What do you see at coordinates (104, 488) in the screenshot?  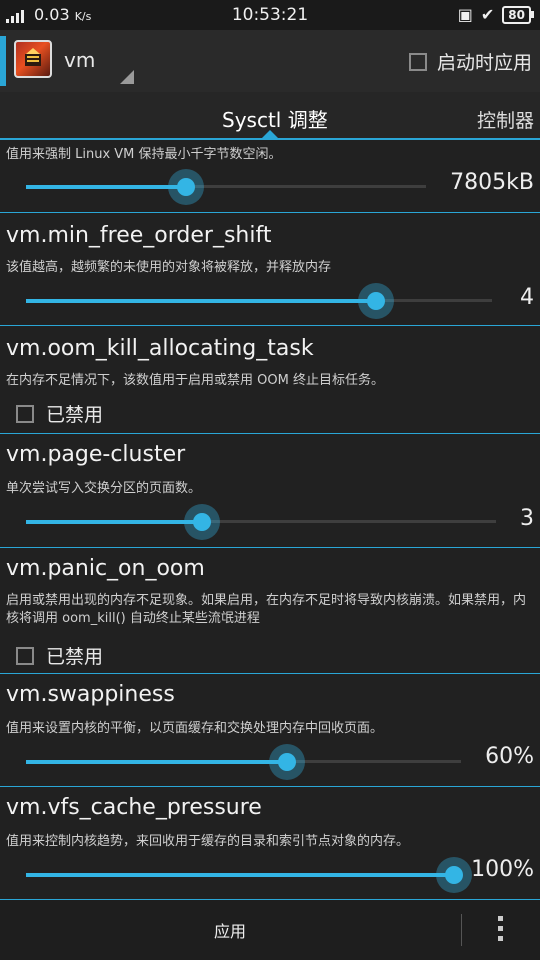 I see `item-description: 单次尝试写入交换分区的页面数。` at bounding box center [104, 488].